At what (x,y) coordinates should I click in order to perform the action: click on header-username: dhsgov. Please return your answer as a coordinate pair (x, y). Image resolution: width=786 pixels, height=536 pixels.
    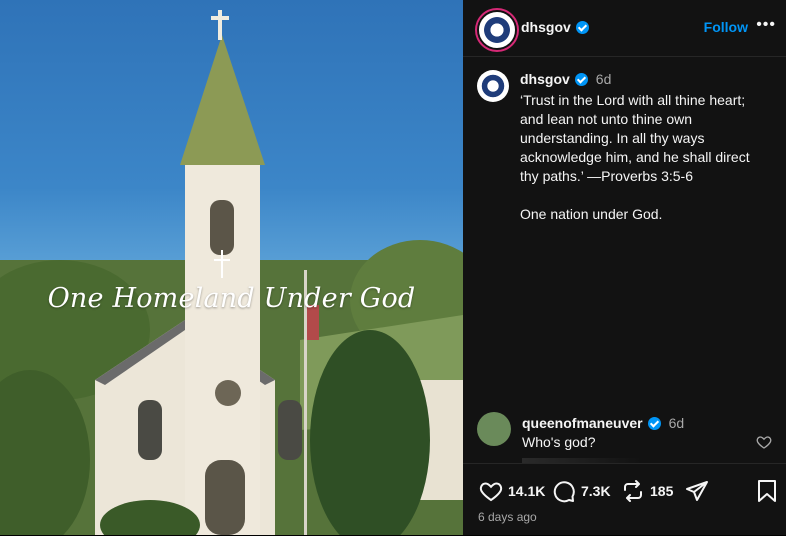
    Looking at the image, I should click on (546, 27).